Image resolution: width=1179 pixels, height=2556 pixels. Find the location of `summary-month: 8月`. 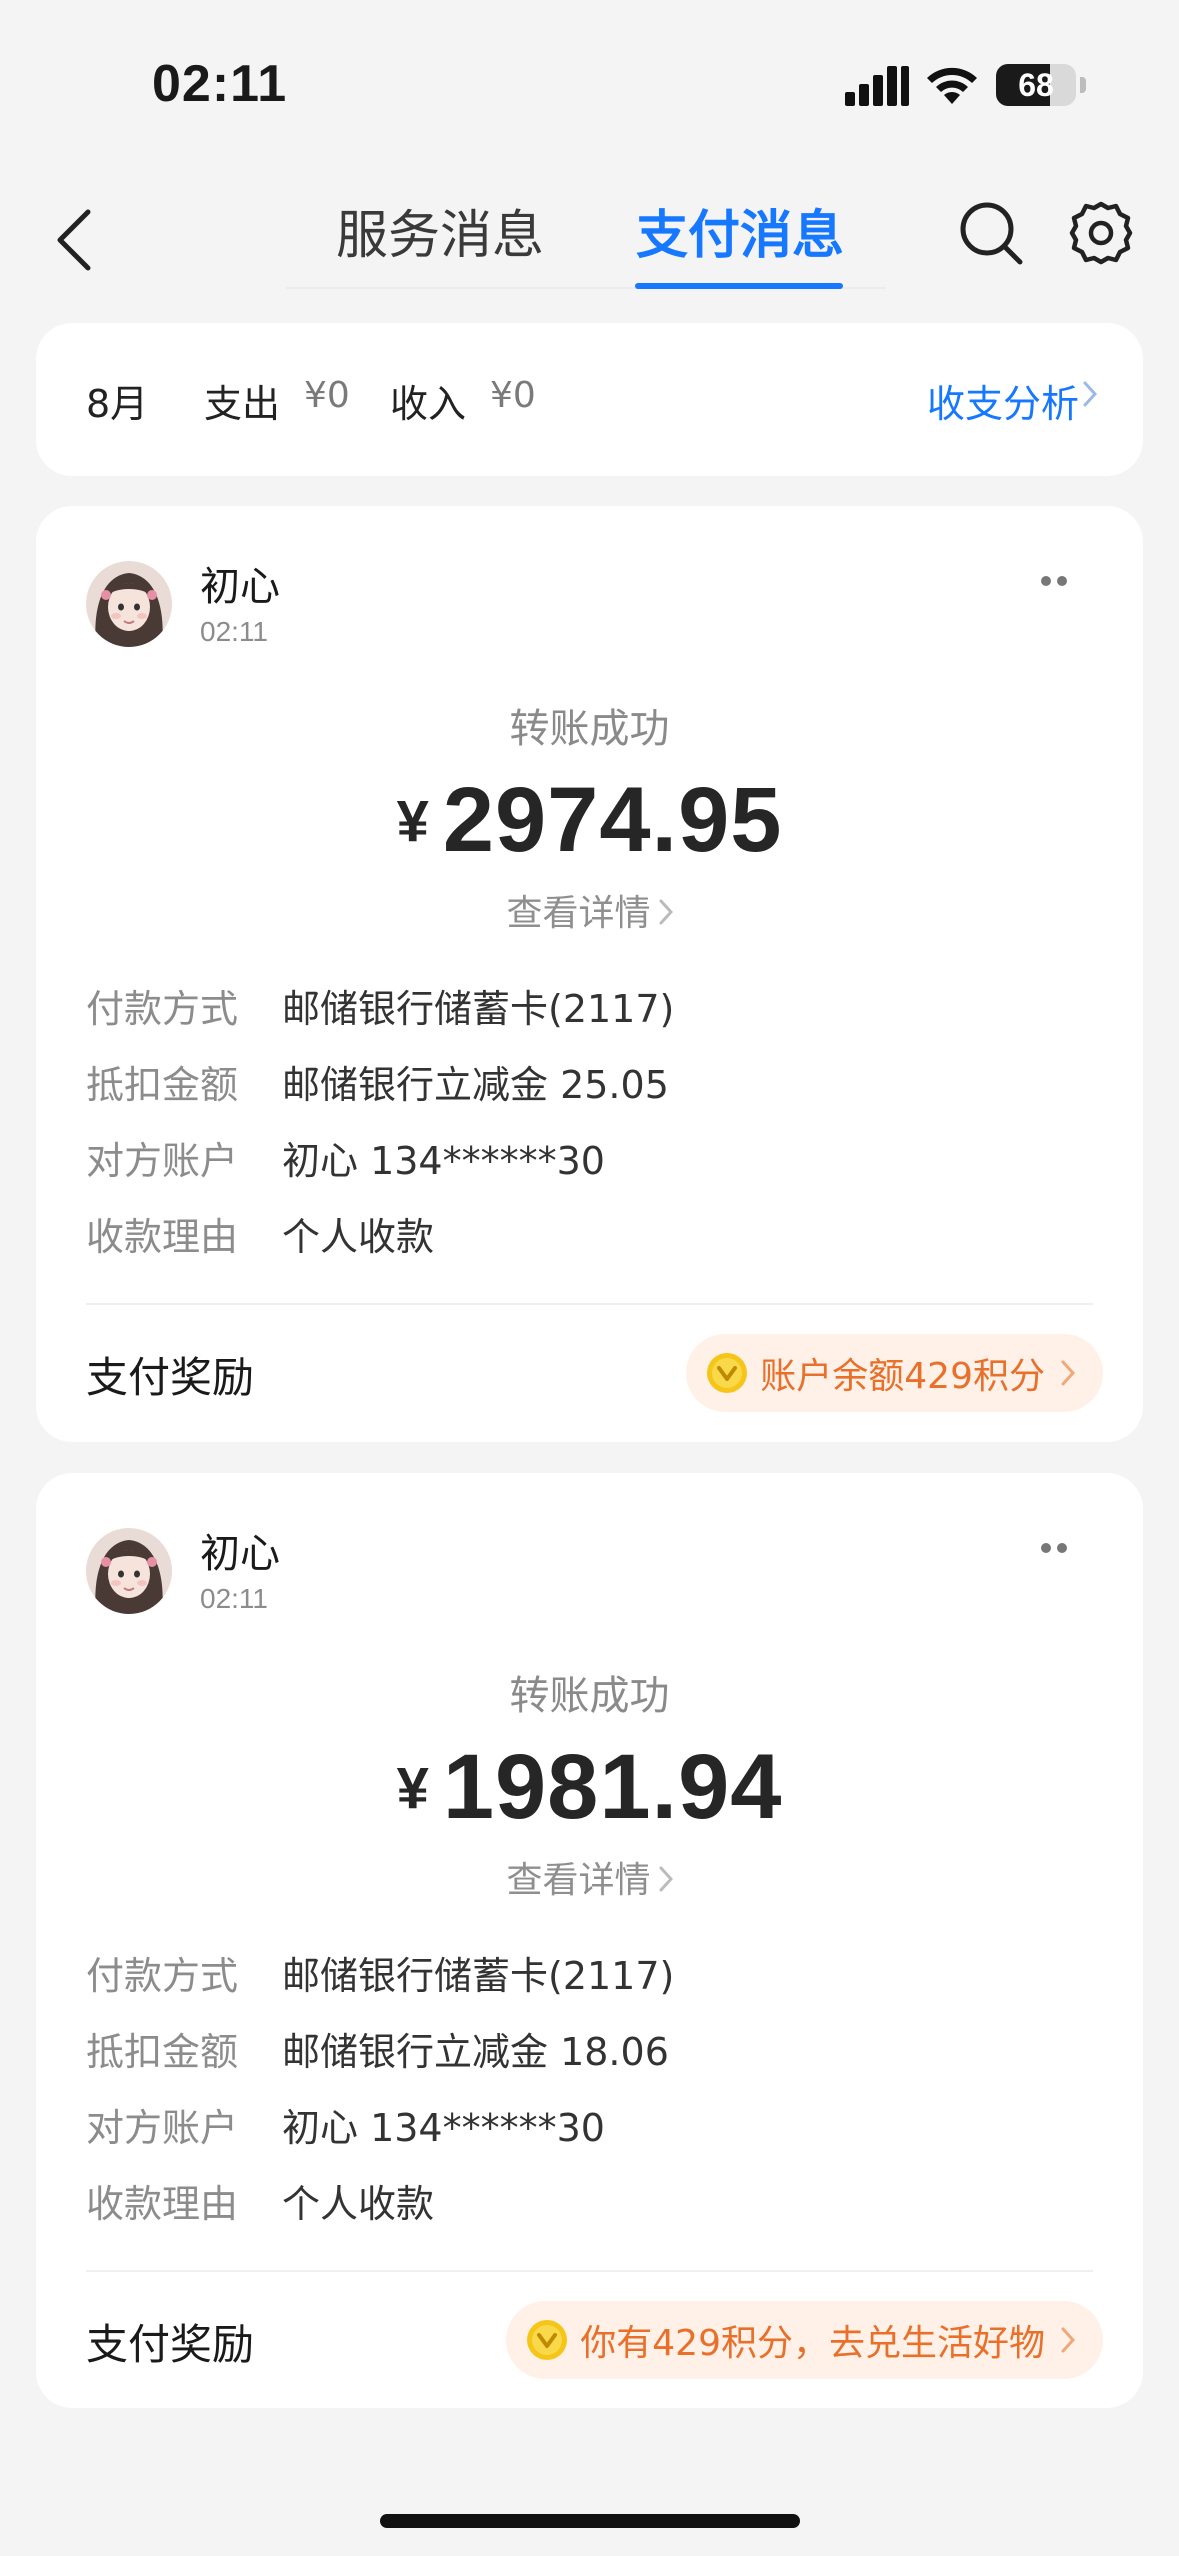

summary-month: 8月 is located at coordinates (117, 400).